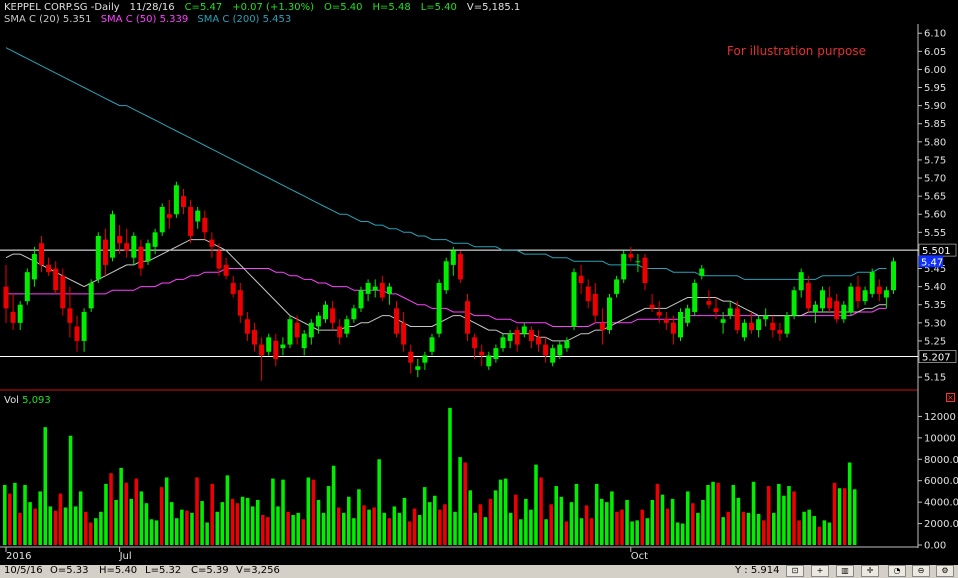  What do you see at coordinates (125, 556) in the screenshot?
I see `x-tick-label: Jul` at bounding box center [125, 556].